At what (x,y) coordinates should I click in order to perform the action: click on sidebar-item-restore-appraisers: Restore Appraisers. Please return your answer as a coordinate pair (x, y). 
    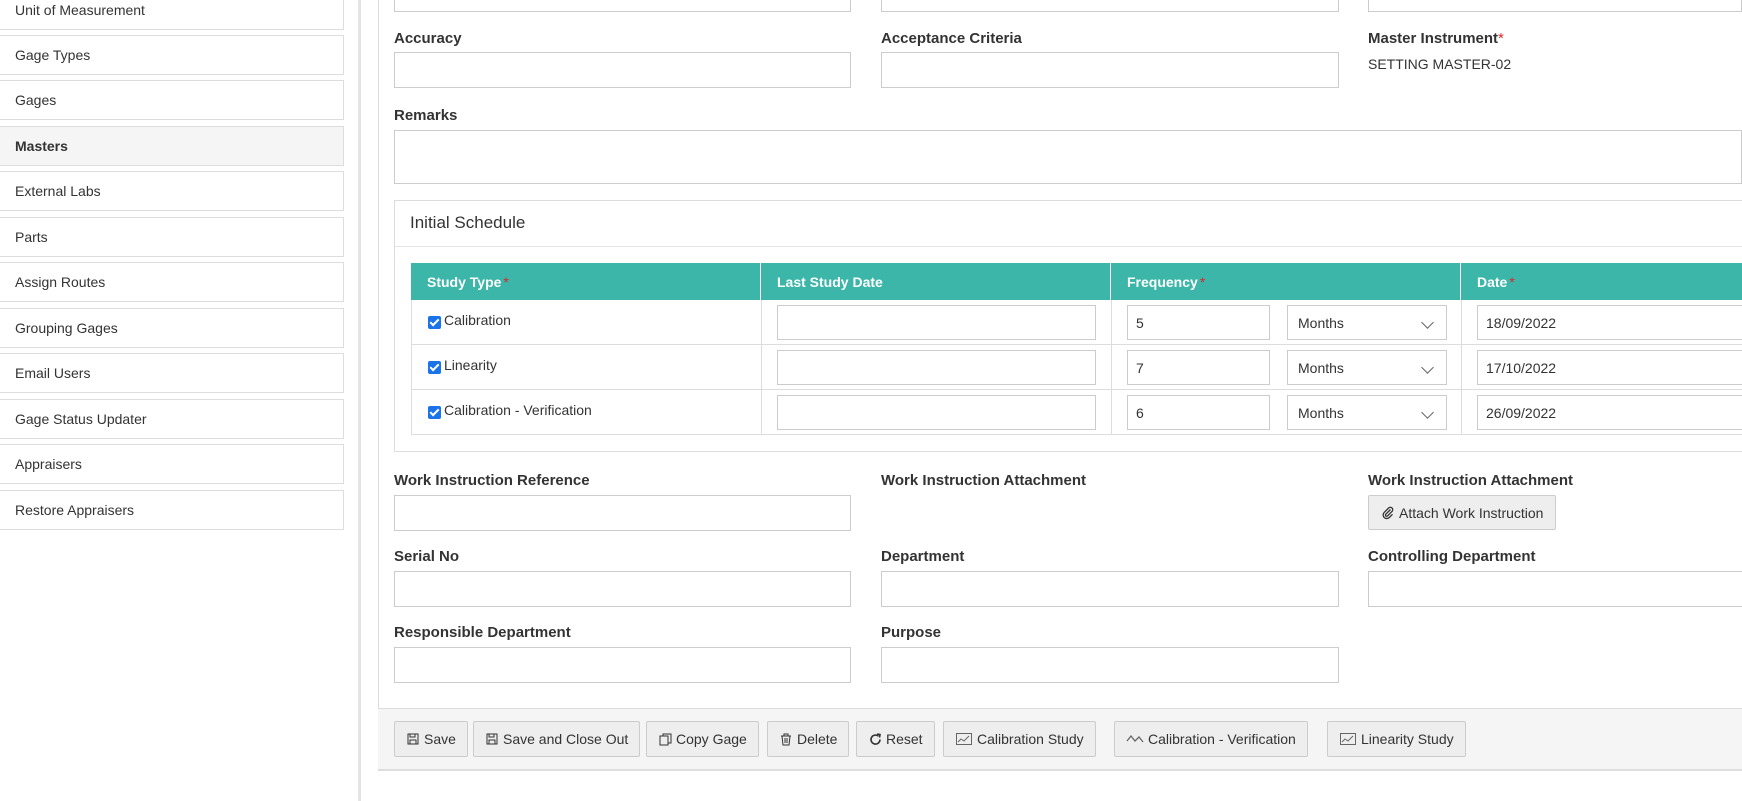
    Looking at the image, I should click on (172, 510).